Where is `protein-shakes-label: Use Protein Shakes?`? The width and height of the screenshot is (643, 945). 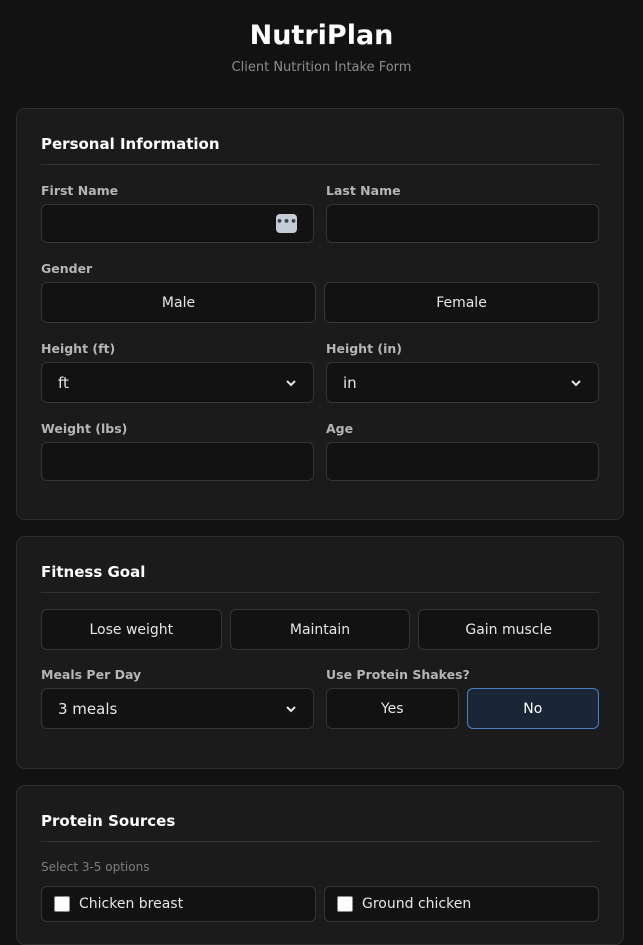 protein-shakes-label: Use Protein Shakes? is located at coordinates (398, 674).